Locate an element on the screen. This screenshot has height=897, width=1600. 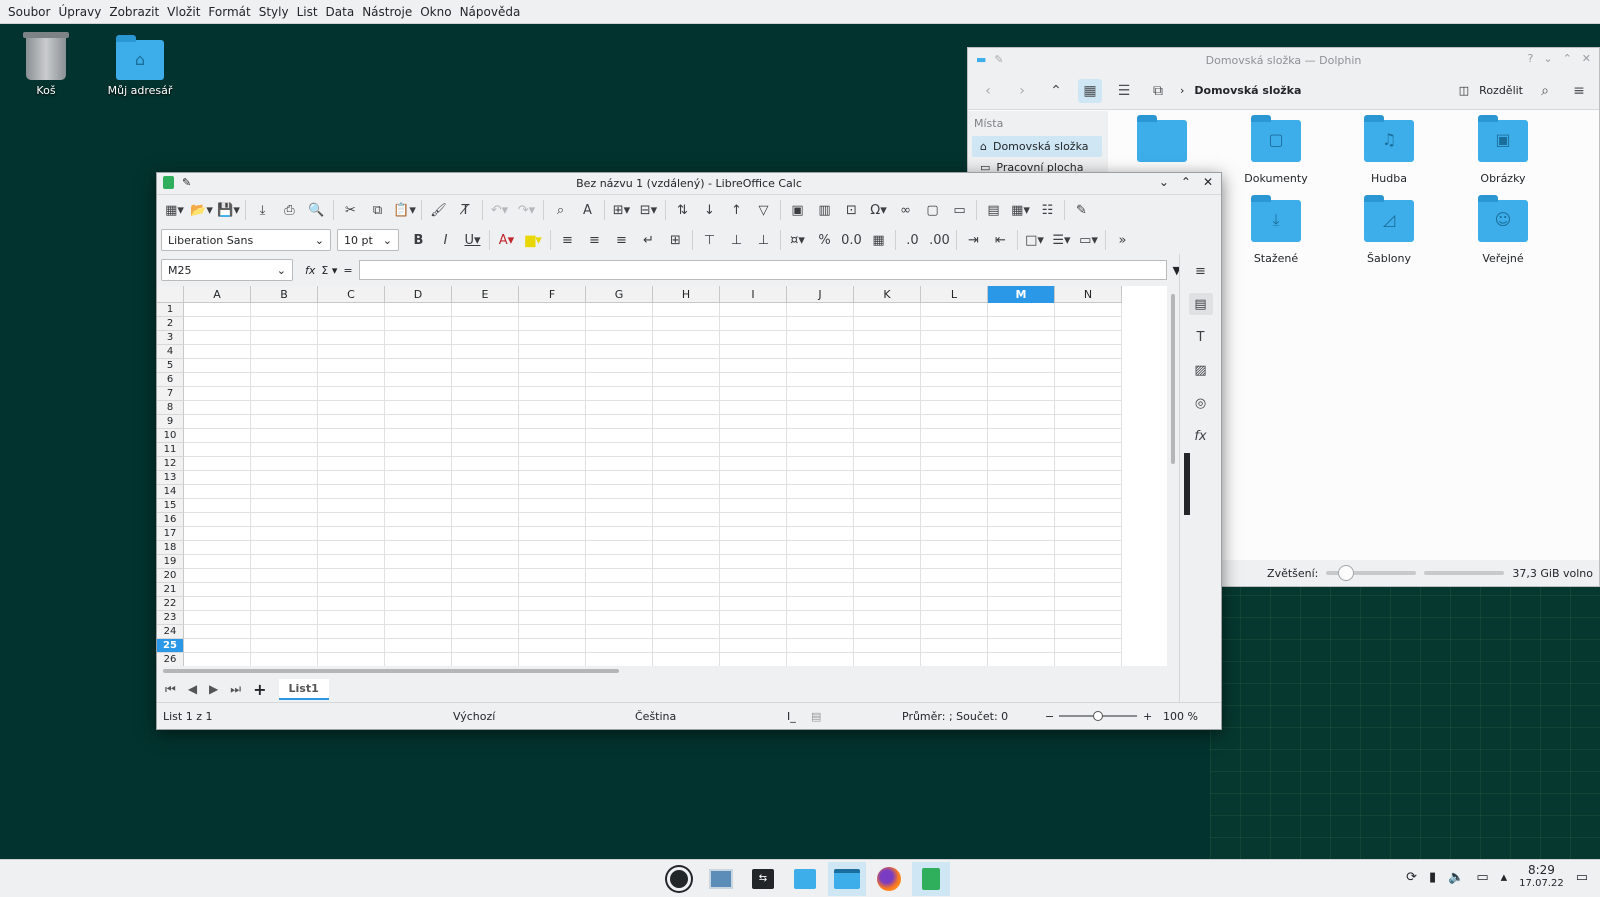
row-header: 12 is located at coordinates (170, 464).